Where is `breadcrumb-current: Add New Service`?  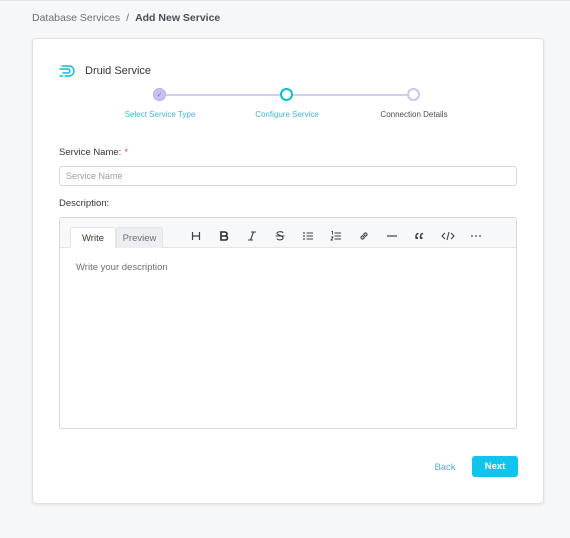
breadcrumb-current: Add New Service is located at coordinates (178, 18).